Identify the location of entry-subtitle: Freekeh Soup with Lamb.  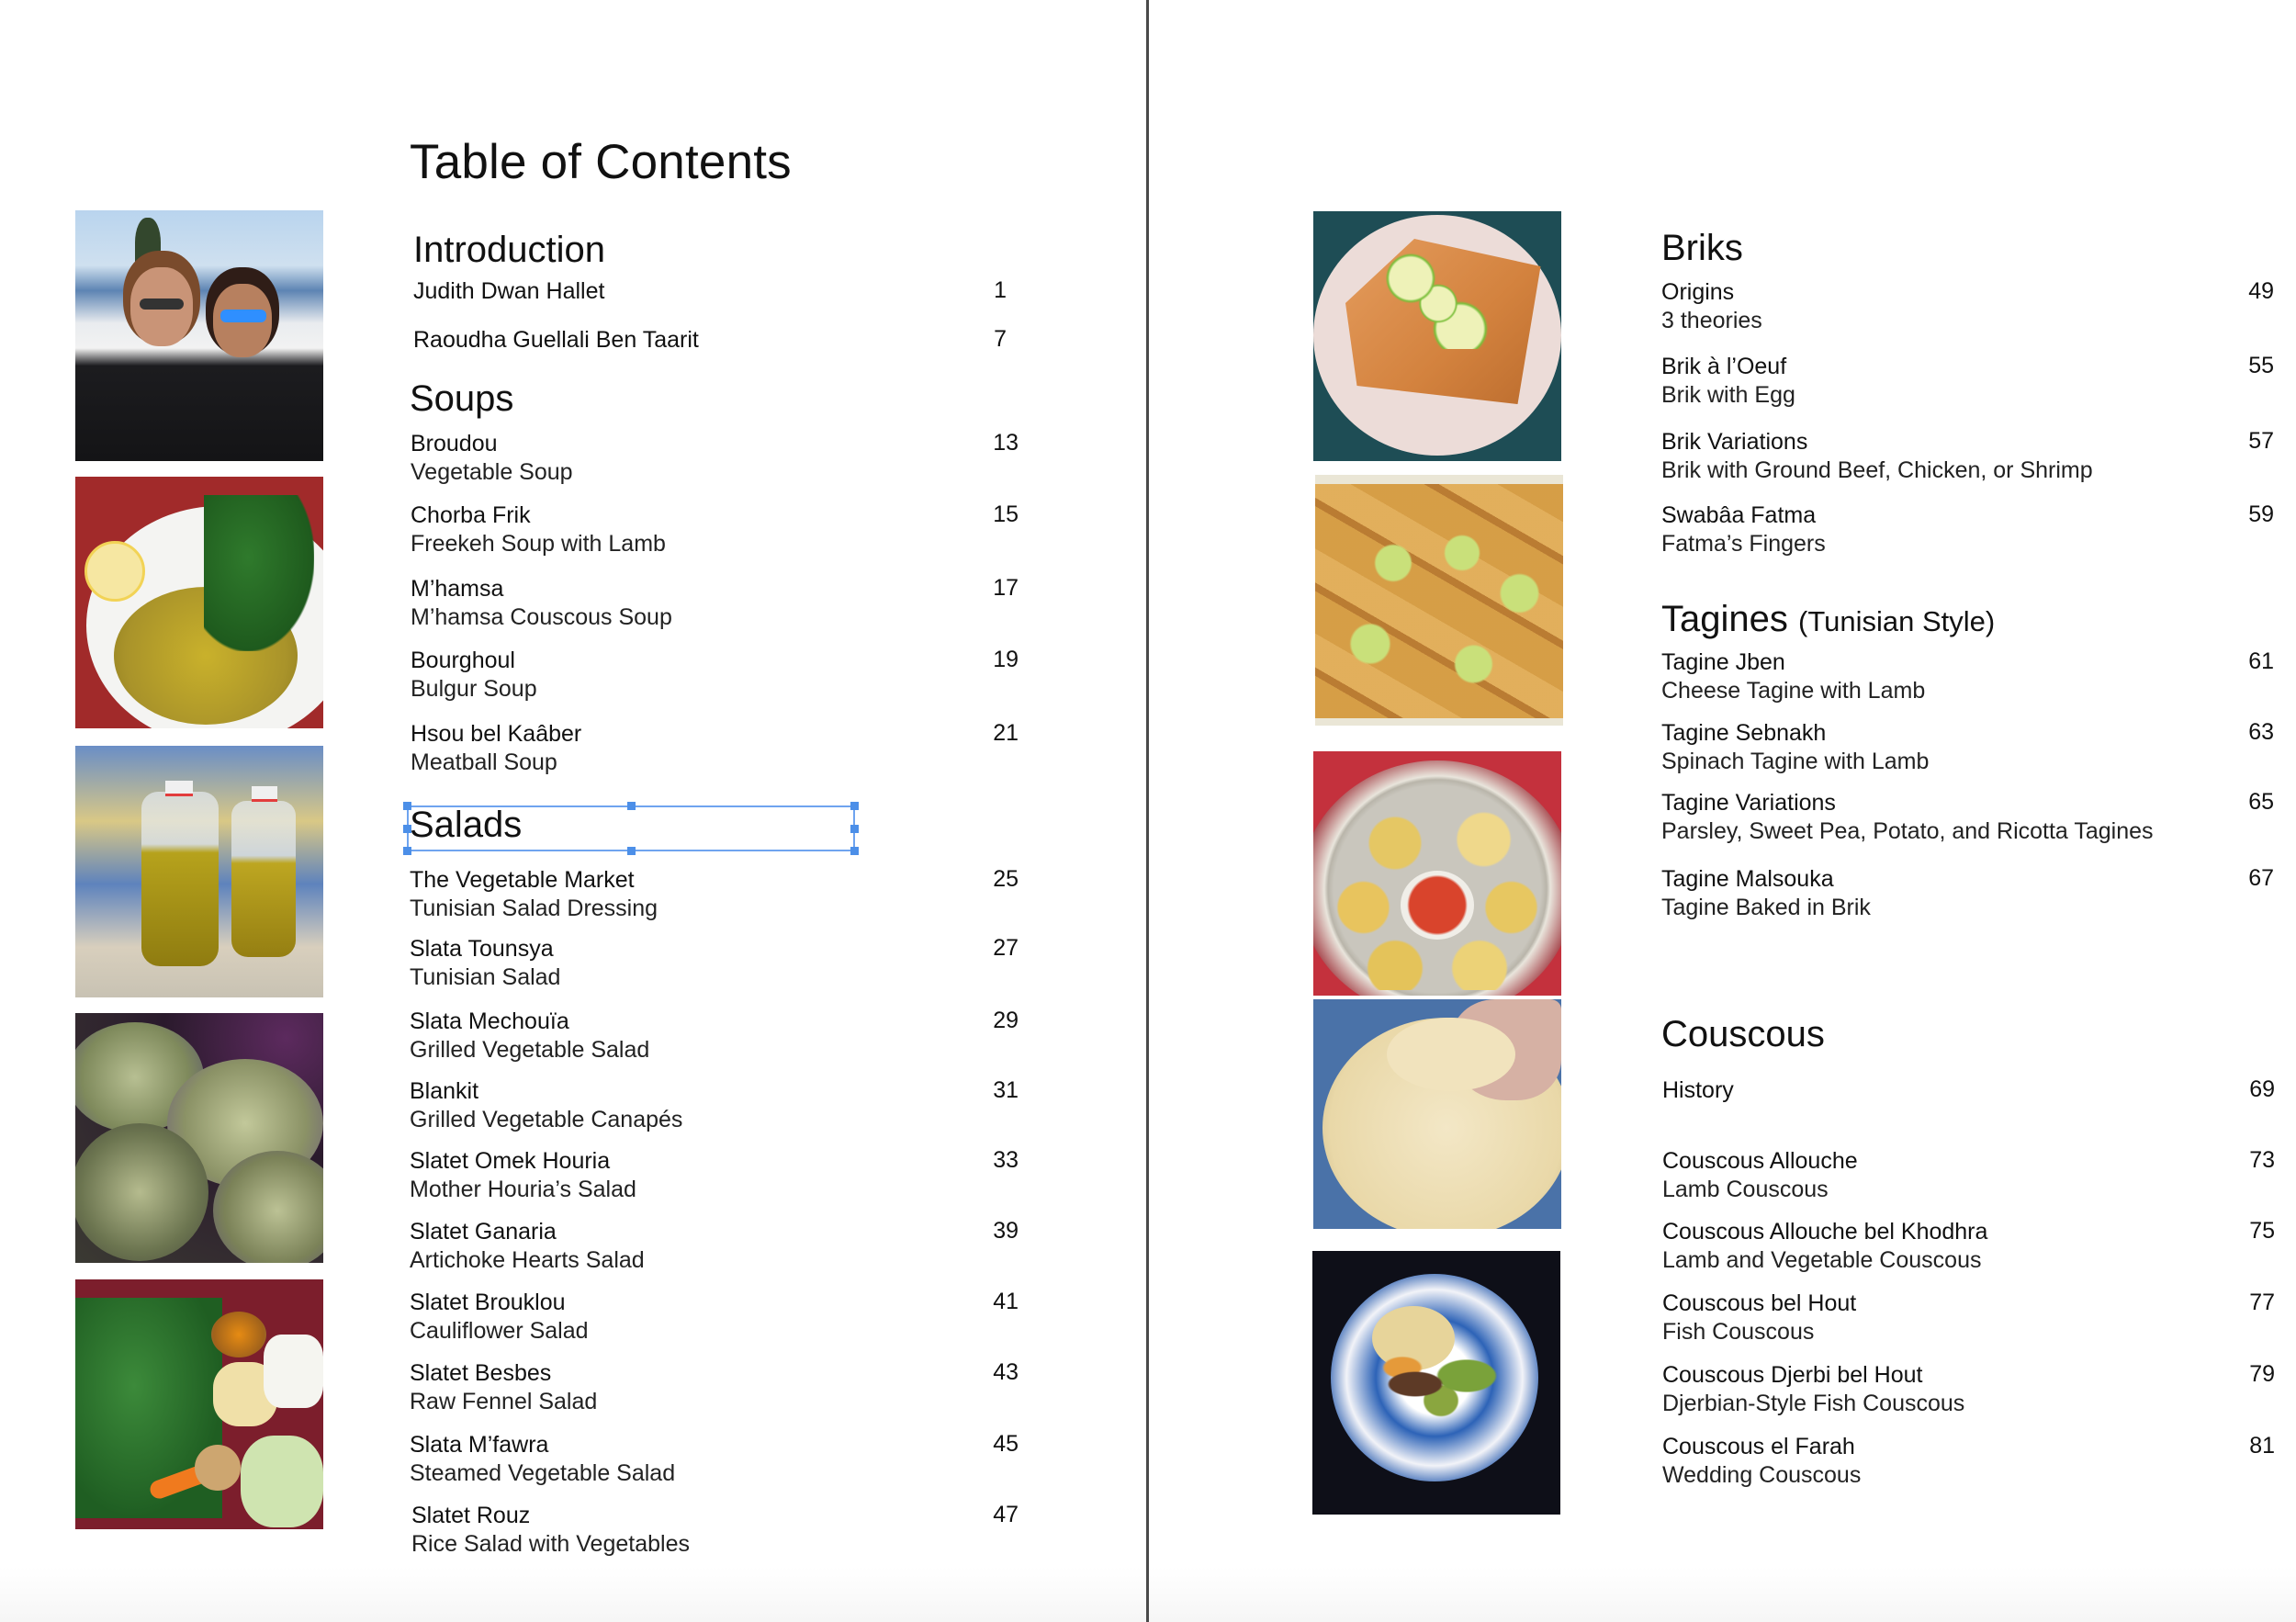
(539, 544).